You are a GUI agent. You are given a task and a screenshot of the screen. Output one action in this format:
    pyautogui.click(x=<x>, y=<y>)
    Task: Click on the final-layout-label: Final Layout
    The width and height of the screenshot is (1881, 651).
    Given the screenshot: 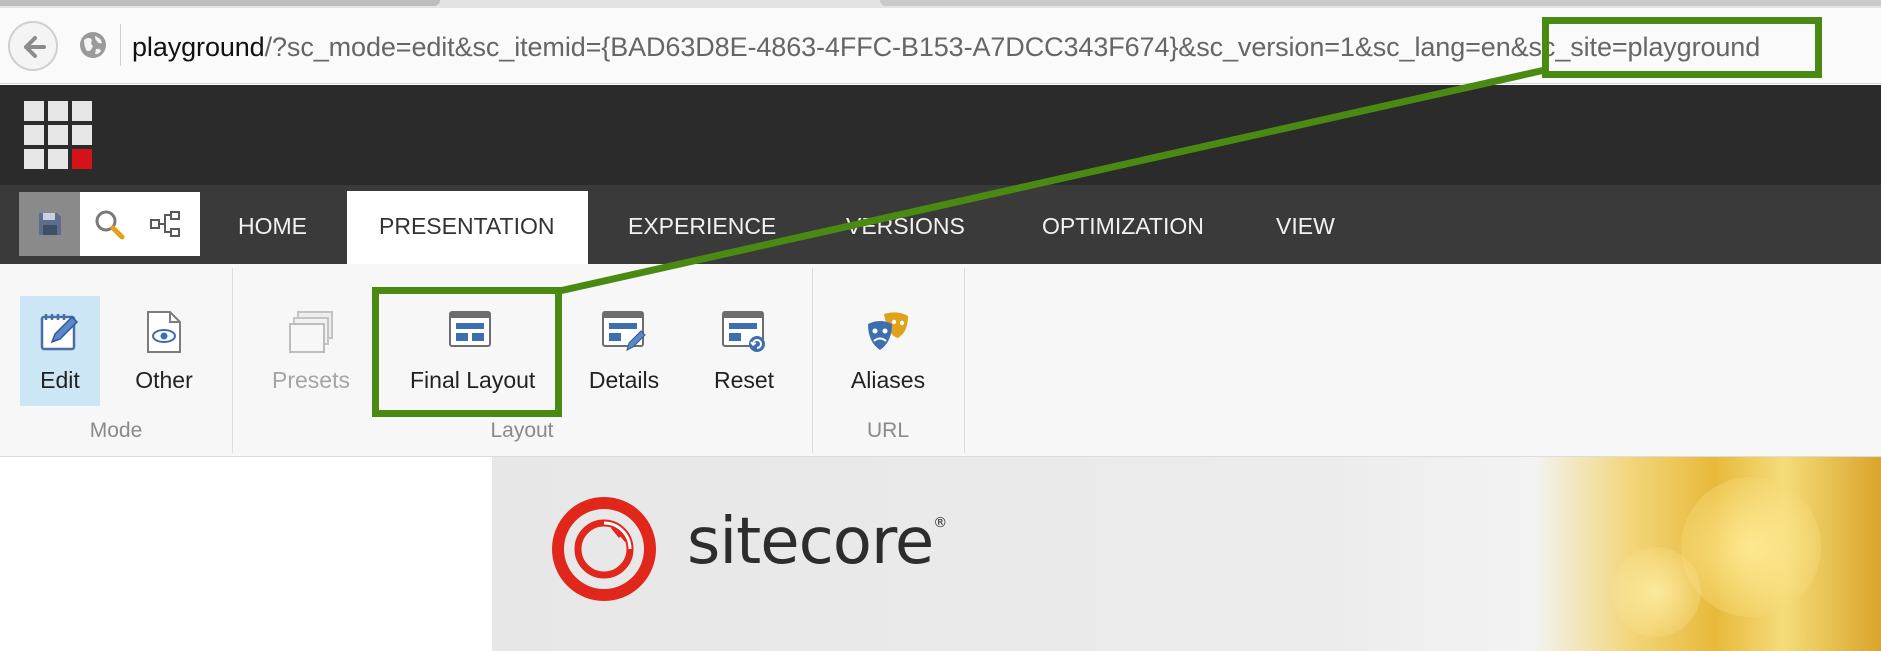 What is the action you would take?
    pyautogui.click(x=473, y=380)
    